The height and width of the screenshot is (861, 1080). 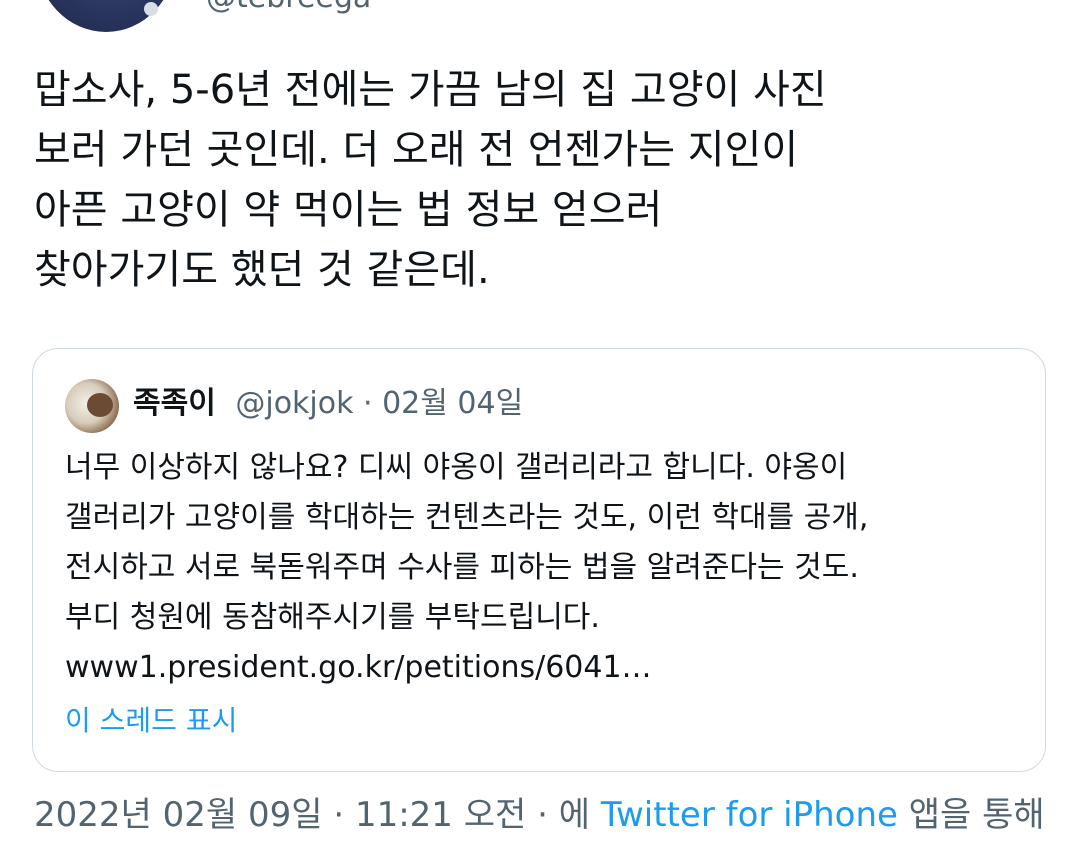 I want to click on via-suffix: 앱을 통해, so click(x=971, y=815).